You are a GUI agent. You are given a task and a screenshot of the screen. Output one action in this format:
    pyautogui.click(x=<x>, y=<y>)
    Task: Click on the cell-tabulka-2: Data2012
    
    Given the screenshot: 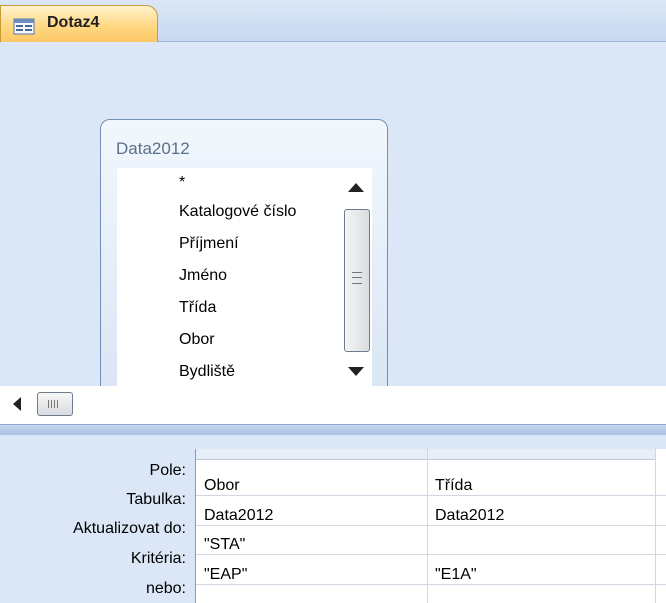 What is the action you would take?
    pyautogui.click(x=469, y=516)
    